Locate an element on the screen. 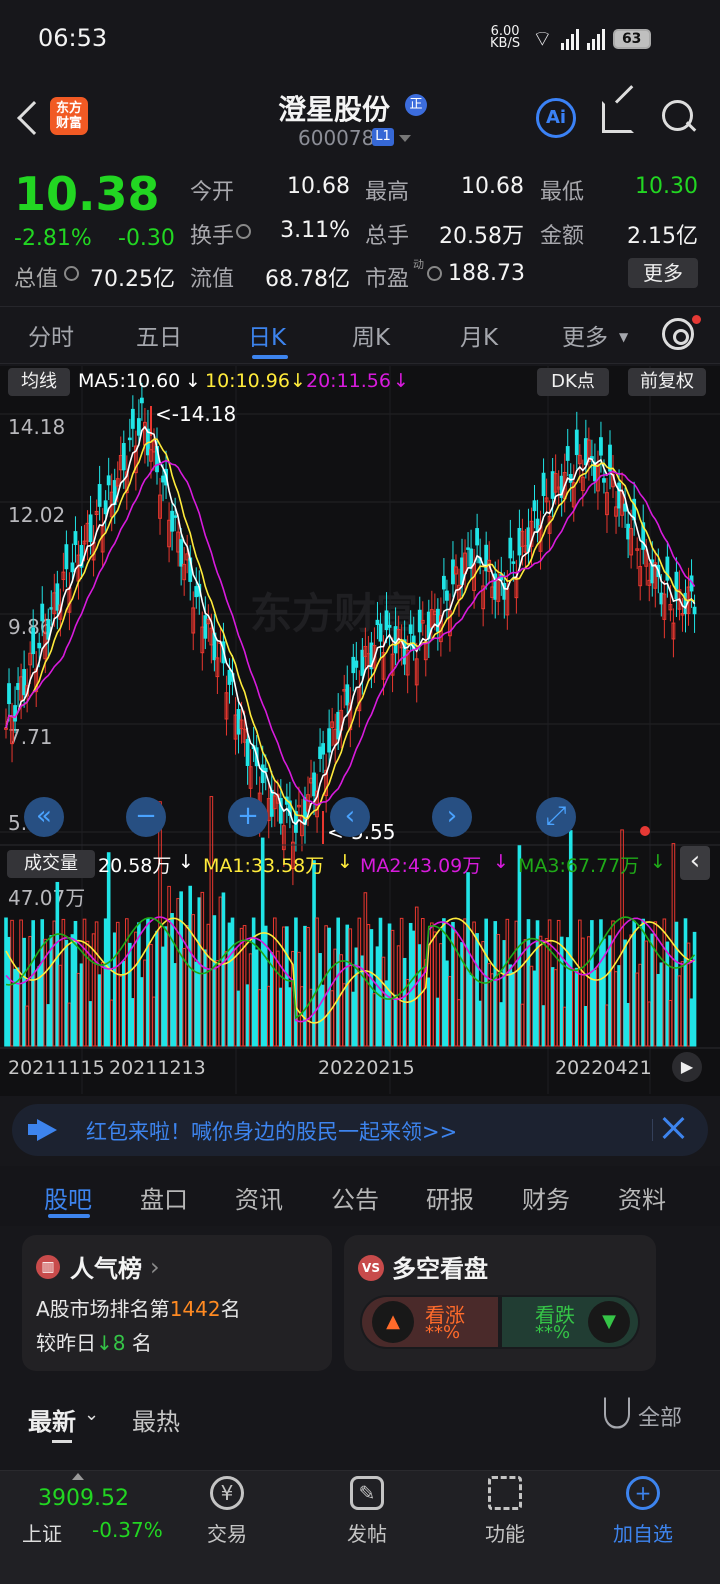 The height and width of the screenshot is (1584, 720). chart-tab-2: 日K is located at coordinates (267, 335).